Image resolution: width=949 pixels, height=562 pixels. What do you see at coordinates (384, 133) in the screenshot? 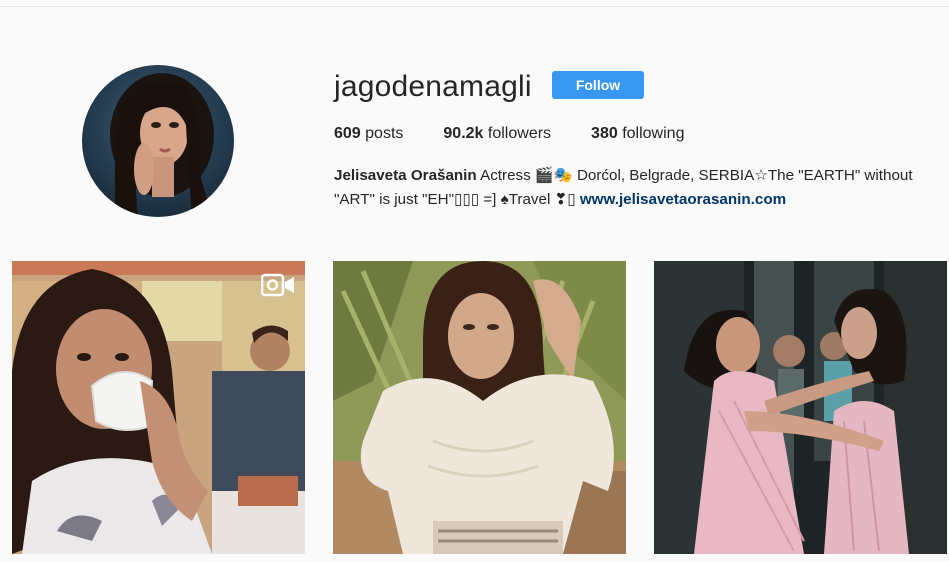
I see `posts-label: posts` at bounding box center [384, 133].